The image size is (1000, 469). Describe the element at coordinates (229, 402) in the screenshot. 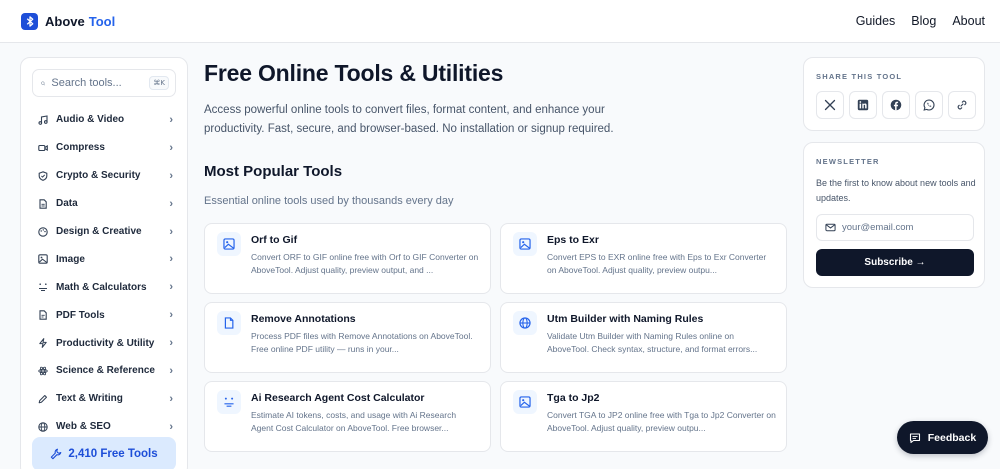

I see `calculator-icon` at that location.